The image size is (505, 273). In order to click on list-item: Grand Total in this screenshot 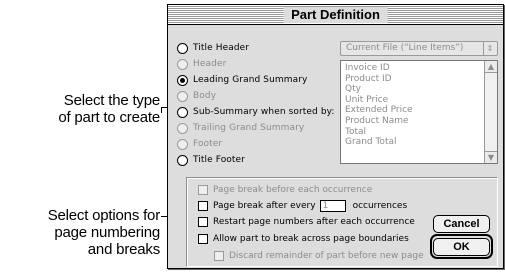, I will do `click(371, 142)`.